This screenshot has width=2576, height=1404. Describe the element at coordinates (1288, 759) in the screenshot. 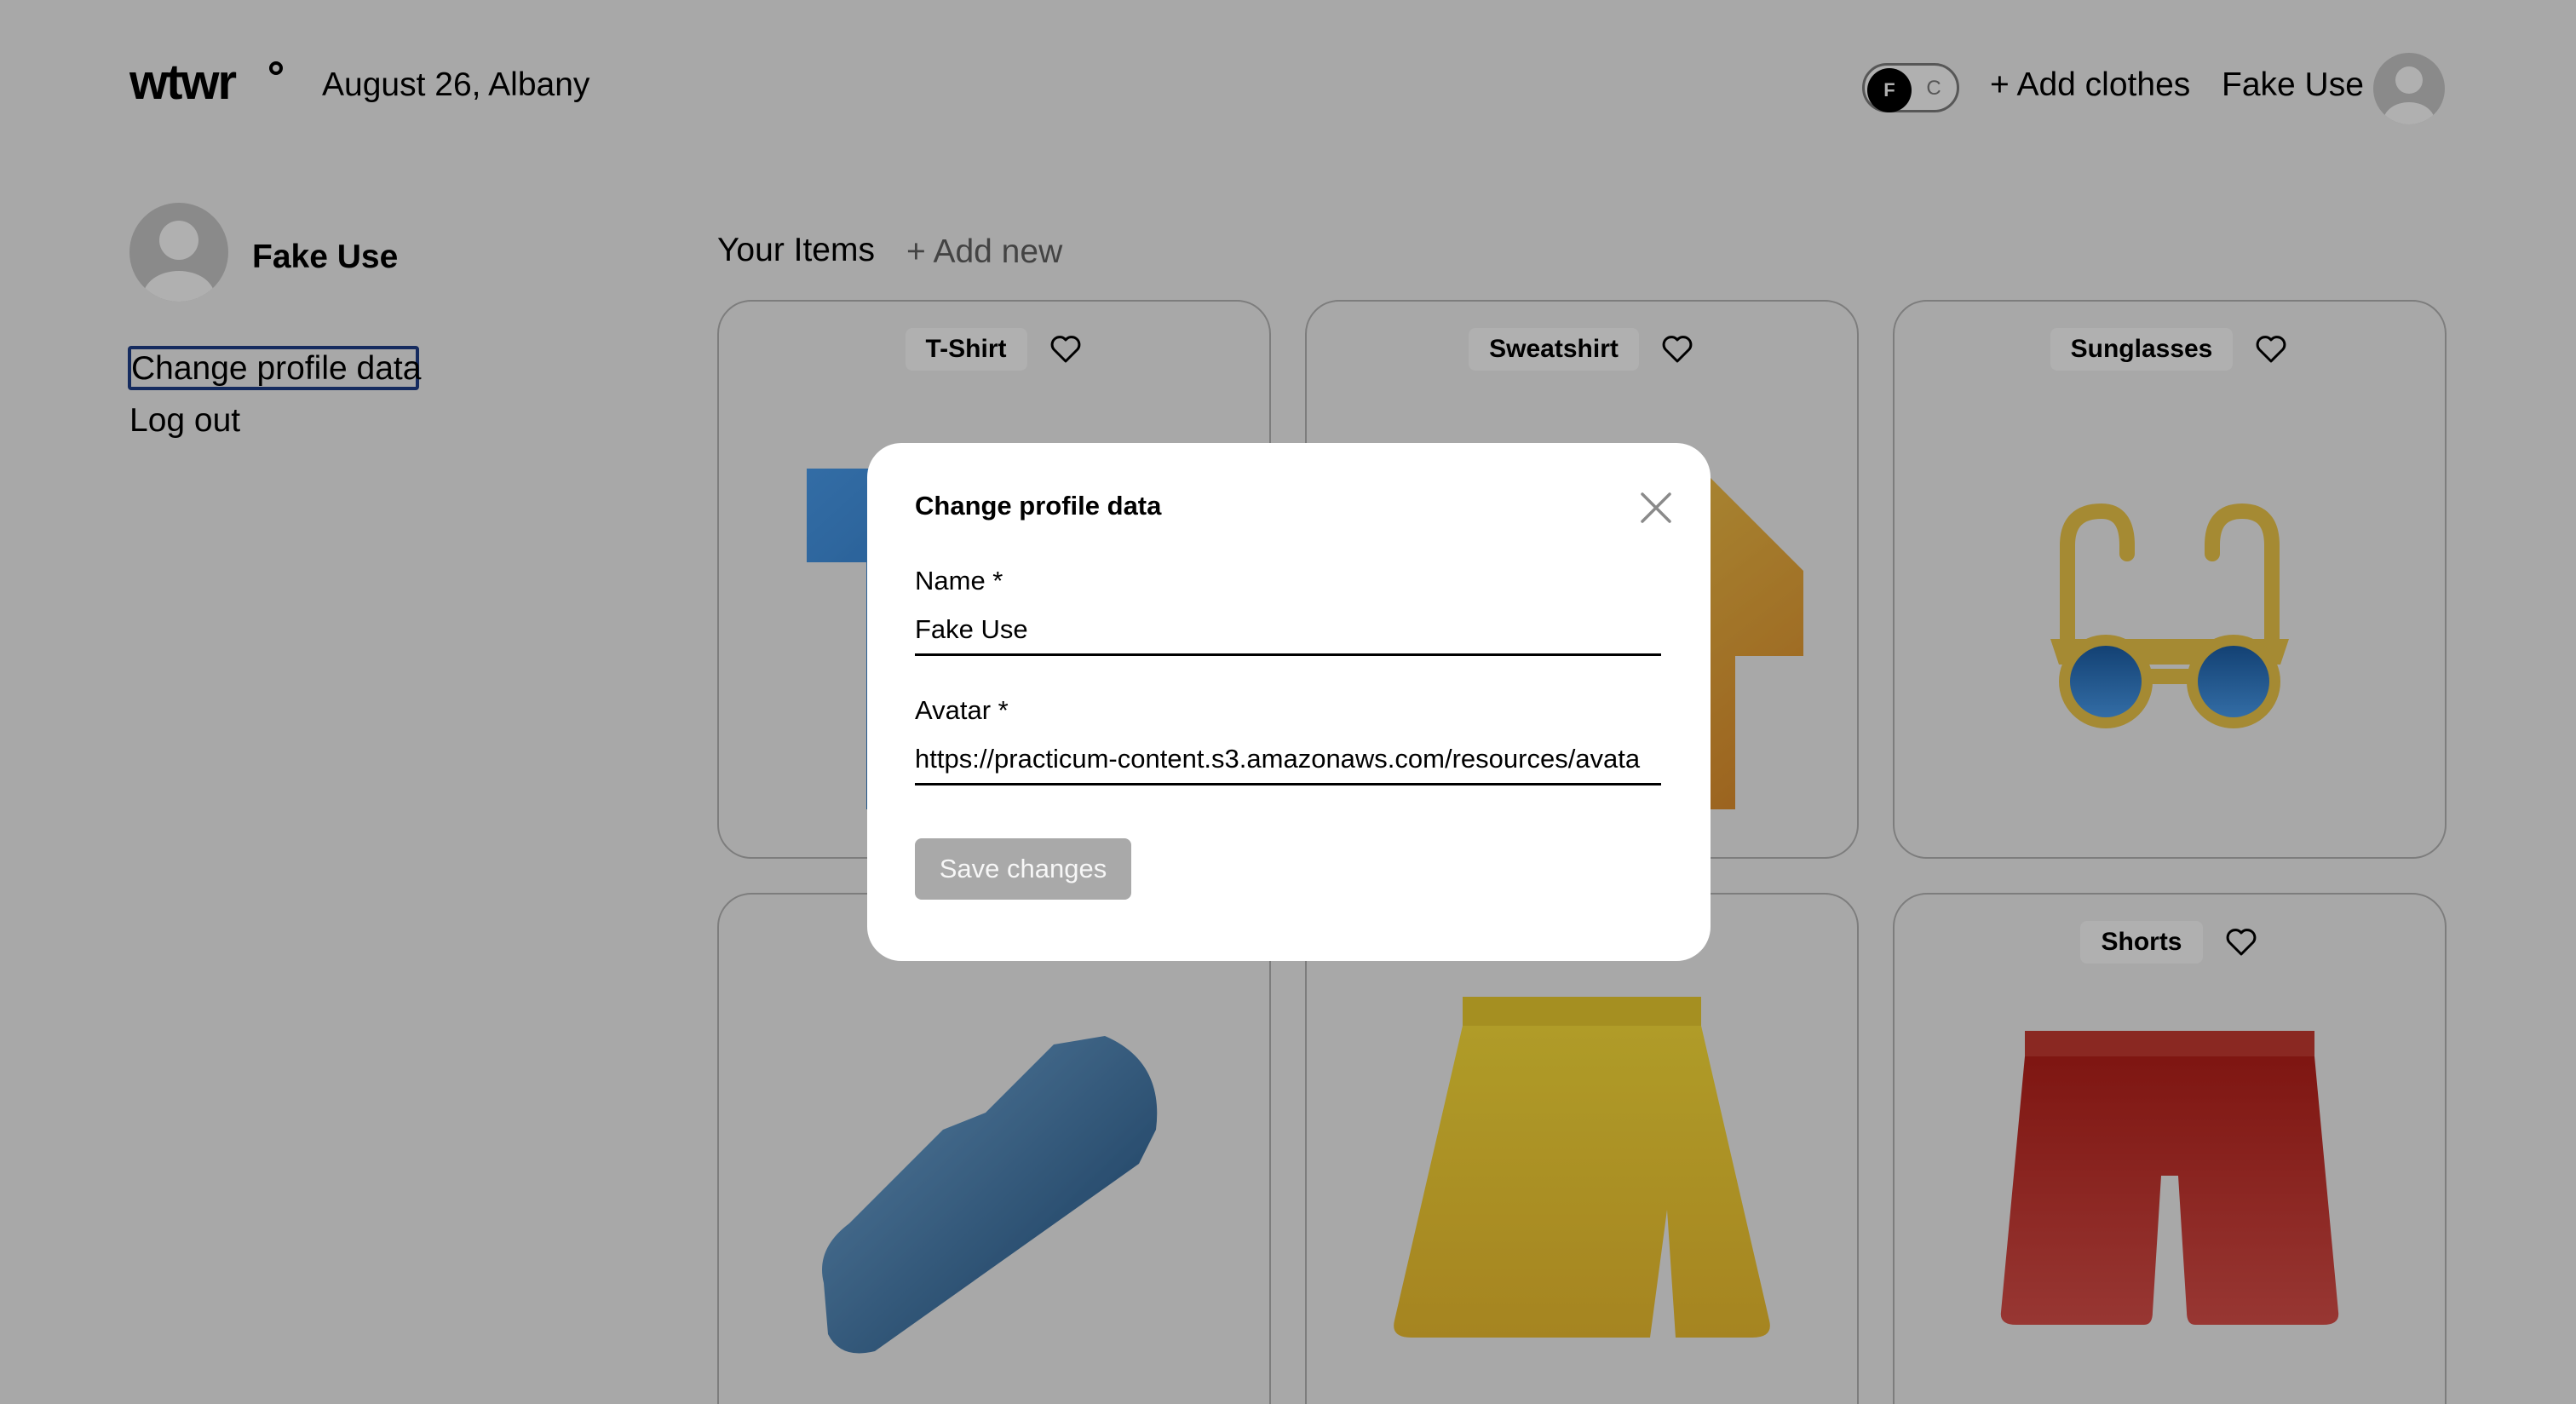

I see `avatar-url-input` at that location.